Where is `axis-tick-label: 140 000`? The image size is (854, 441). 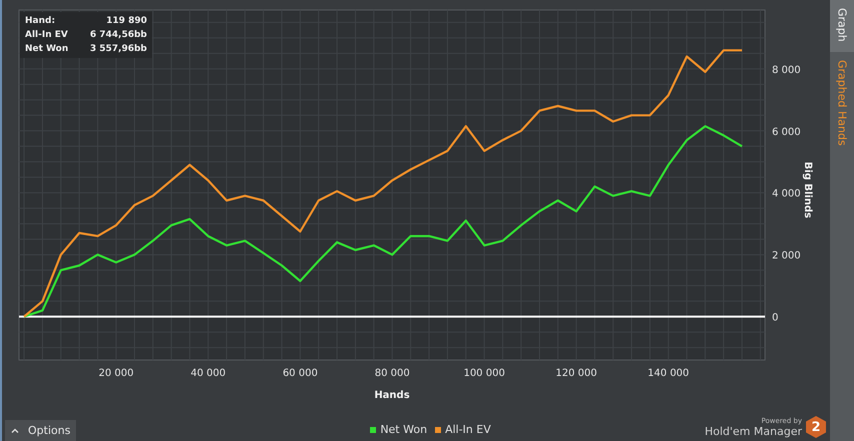
axis-tick-label: 140 000 is located at coordinates (669, 373).